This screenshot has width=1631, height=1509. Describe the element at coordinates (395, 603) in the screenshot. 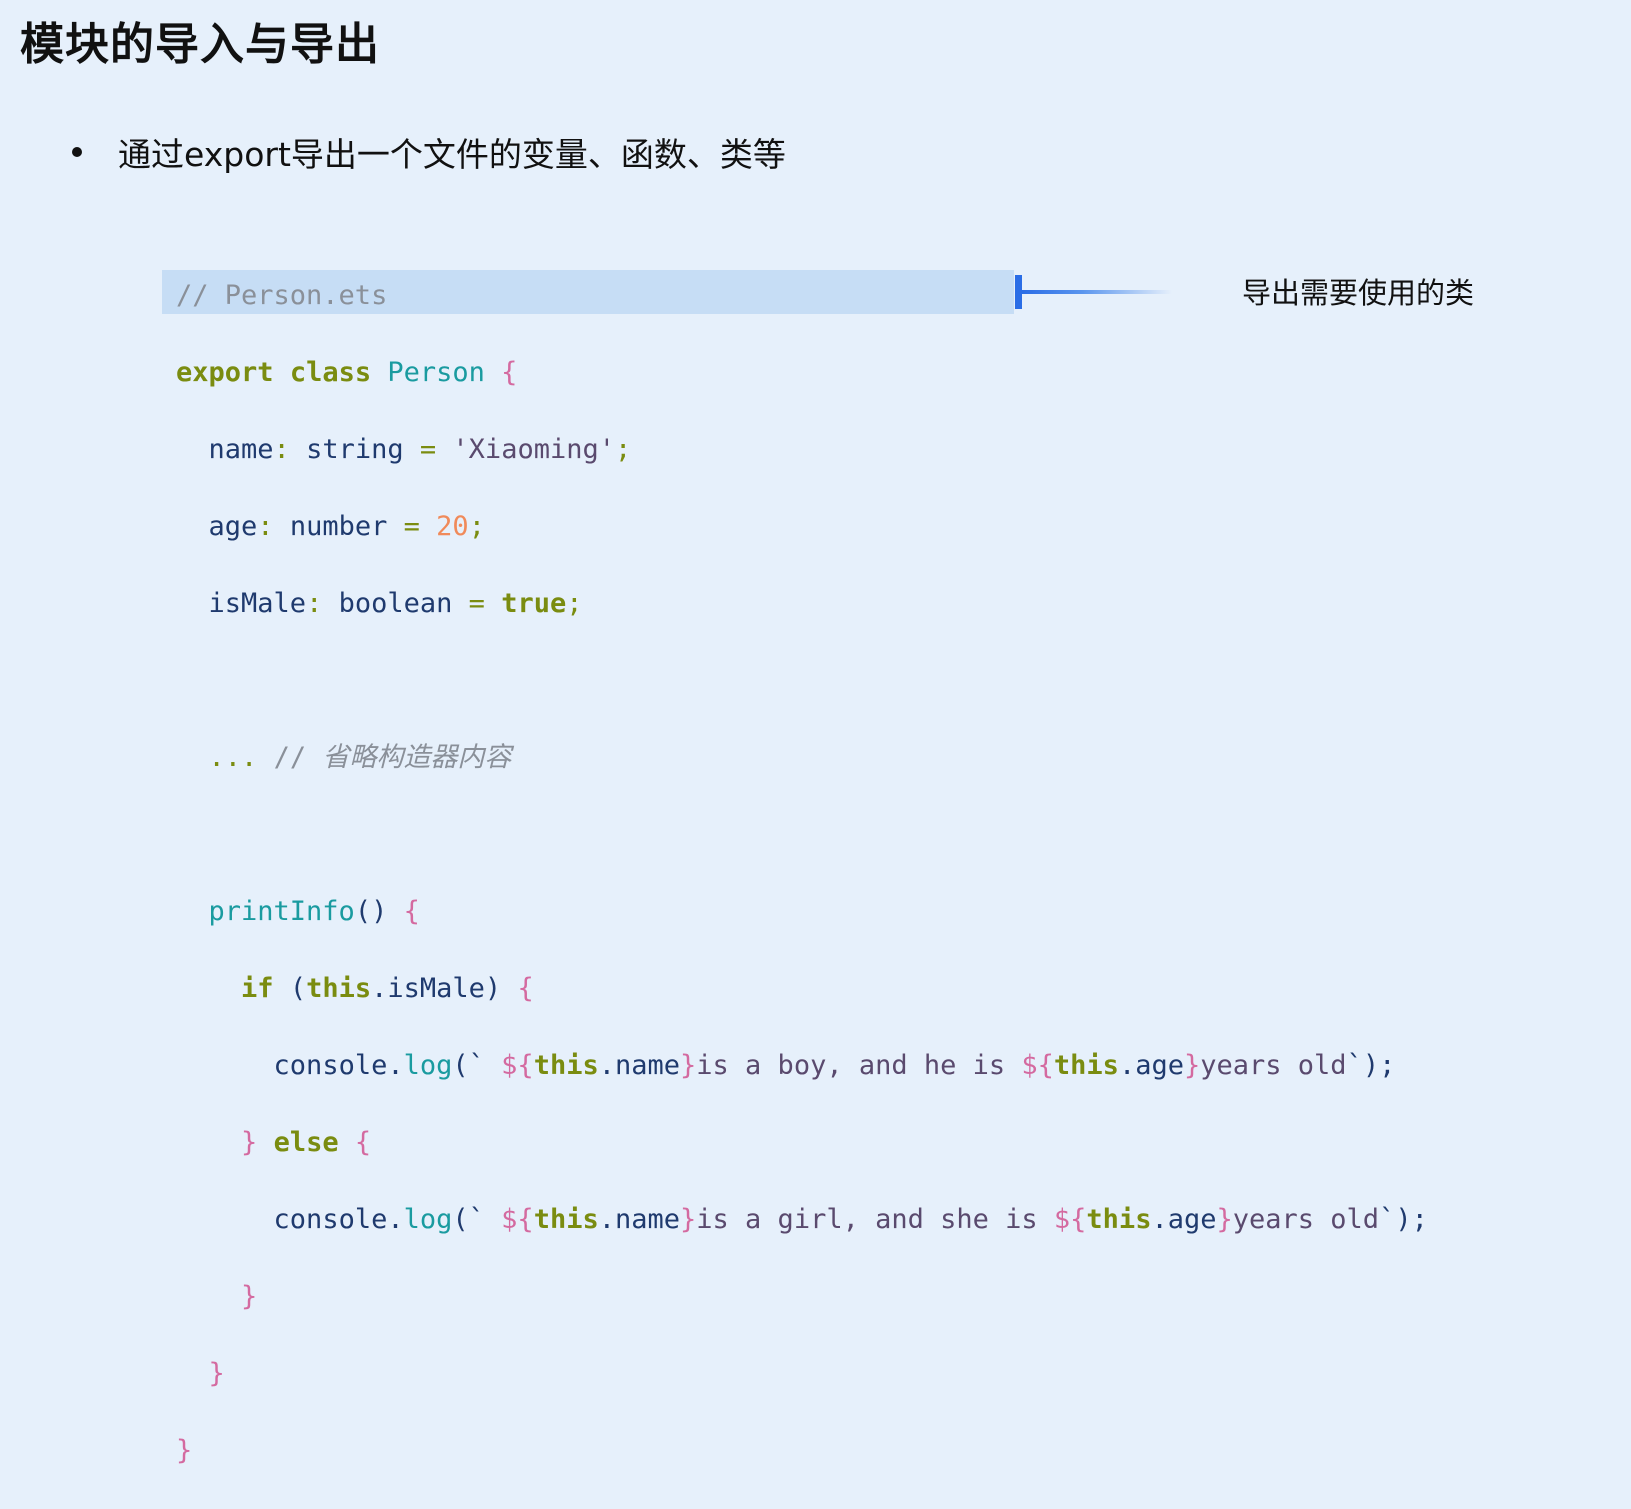

I see `code-type: boolean` at that location.